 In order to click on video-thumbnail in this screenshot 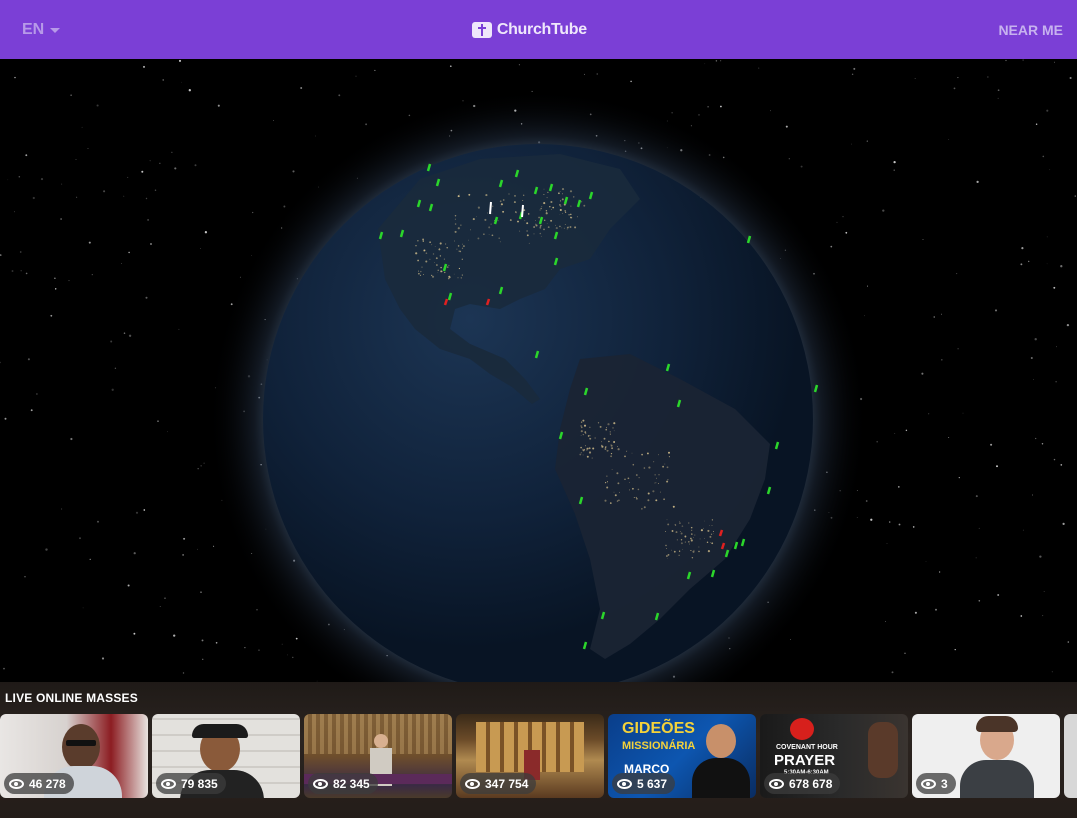, I will do `click(1070, 756)`.